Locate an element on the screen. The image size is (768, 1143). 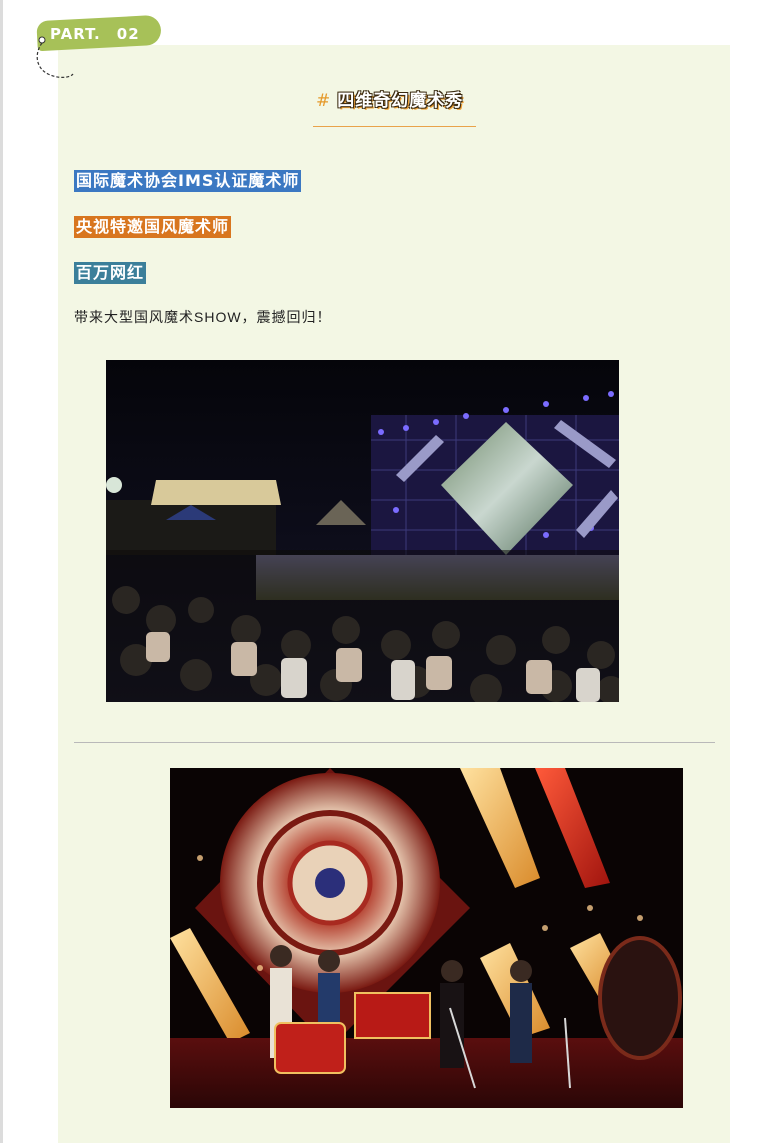
section-divider is located at coordinates (394, 742).